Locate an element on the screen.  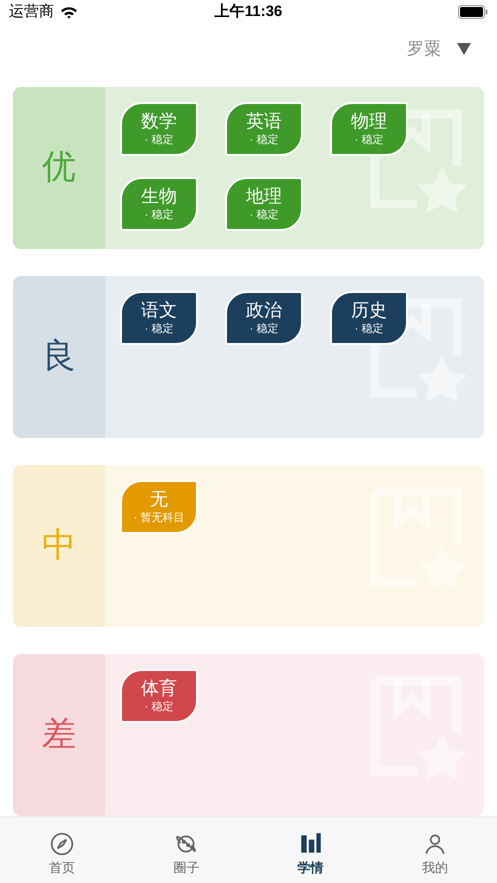
subject-name: 语文 is located at coordinates (159, 309).